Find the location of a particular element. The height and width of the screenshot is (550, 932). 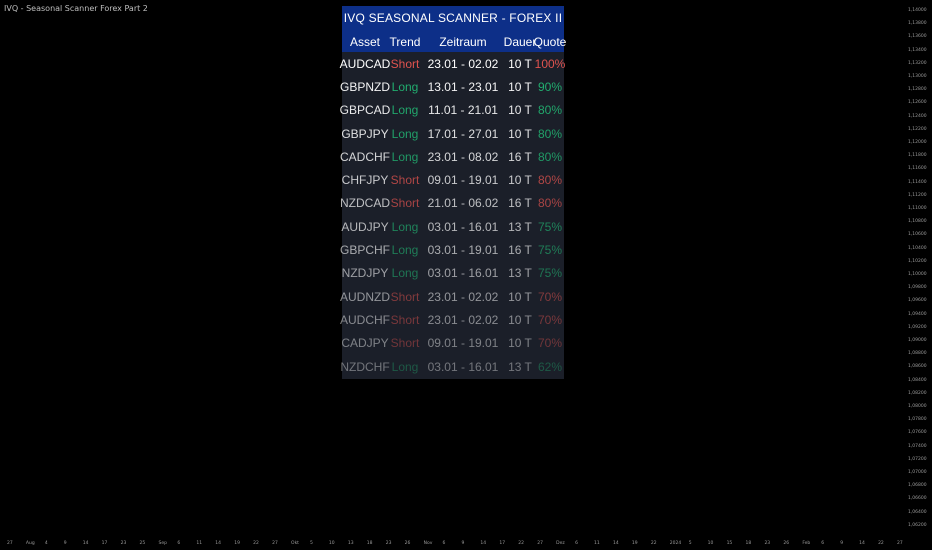

price-axis-label: 1,10400 is located at coordinates (917, 248).